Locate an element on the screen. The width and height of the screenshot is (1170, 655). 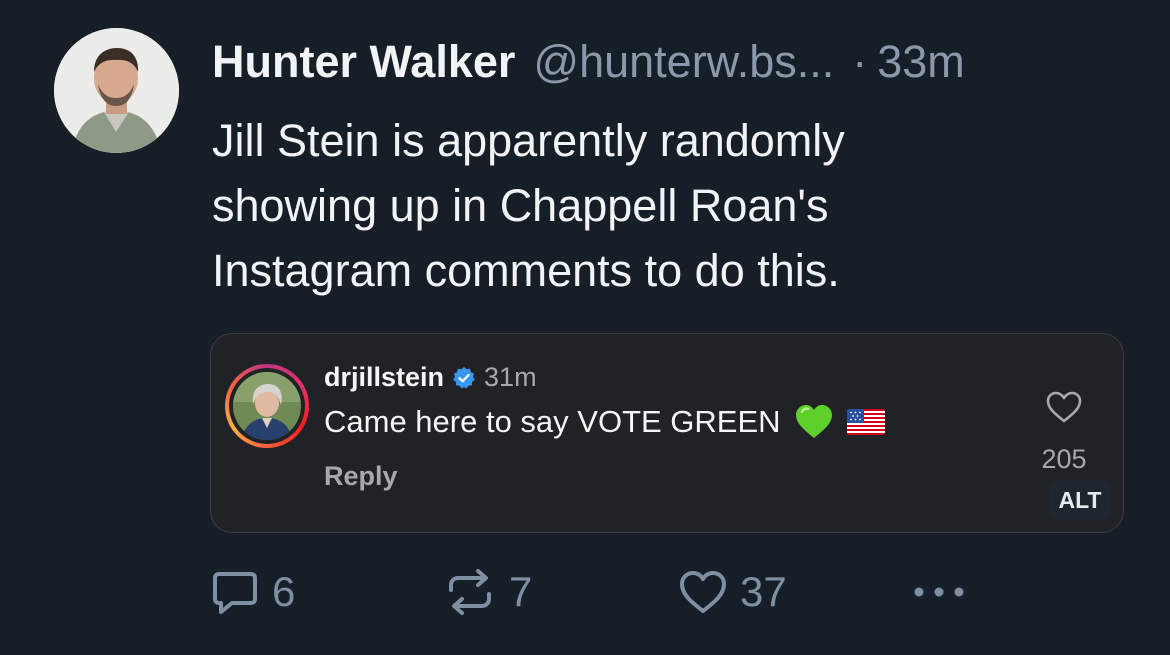
comment-header: drjillstein 31m is located at coordinates (430, 377).